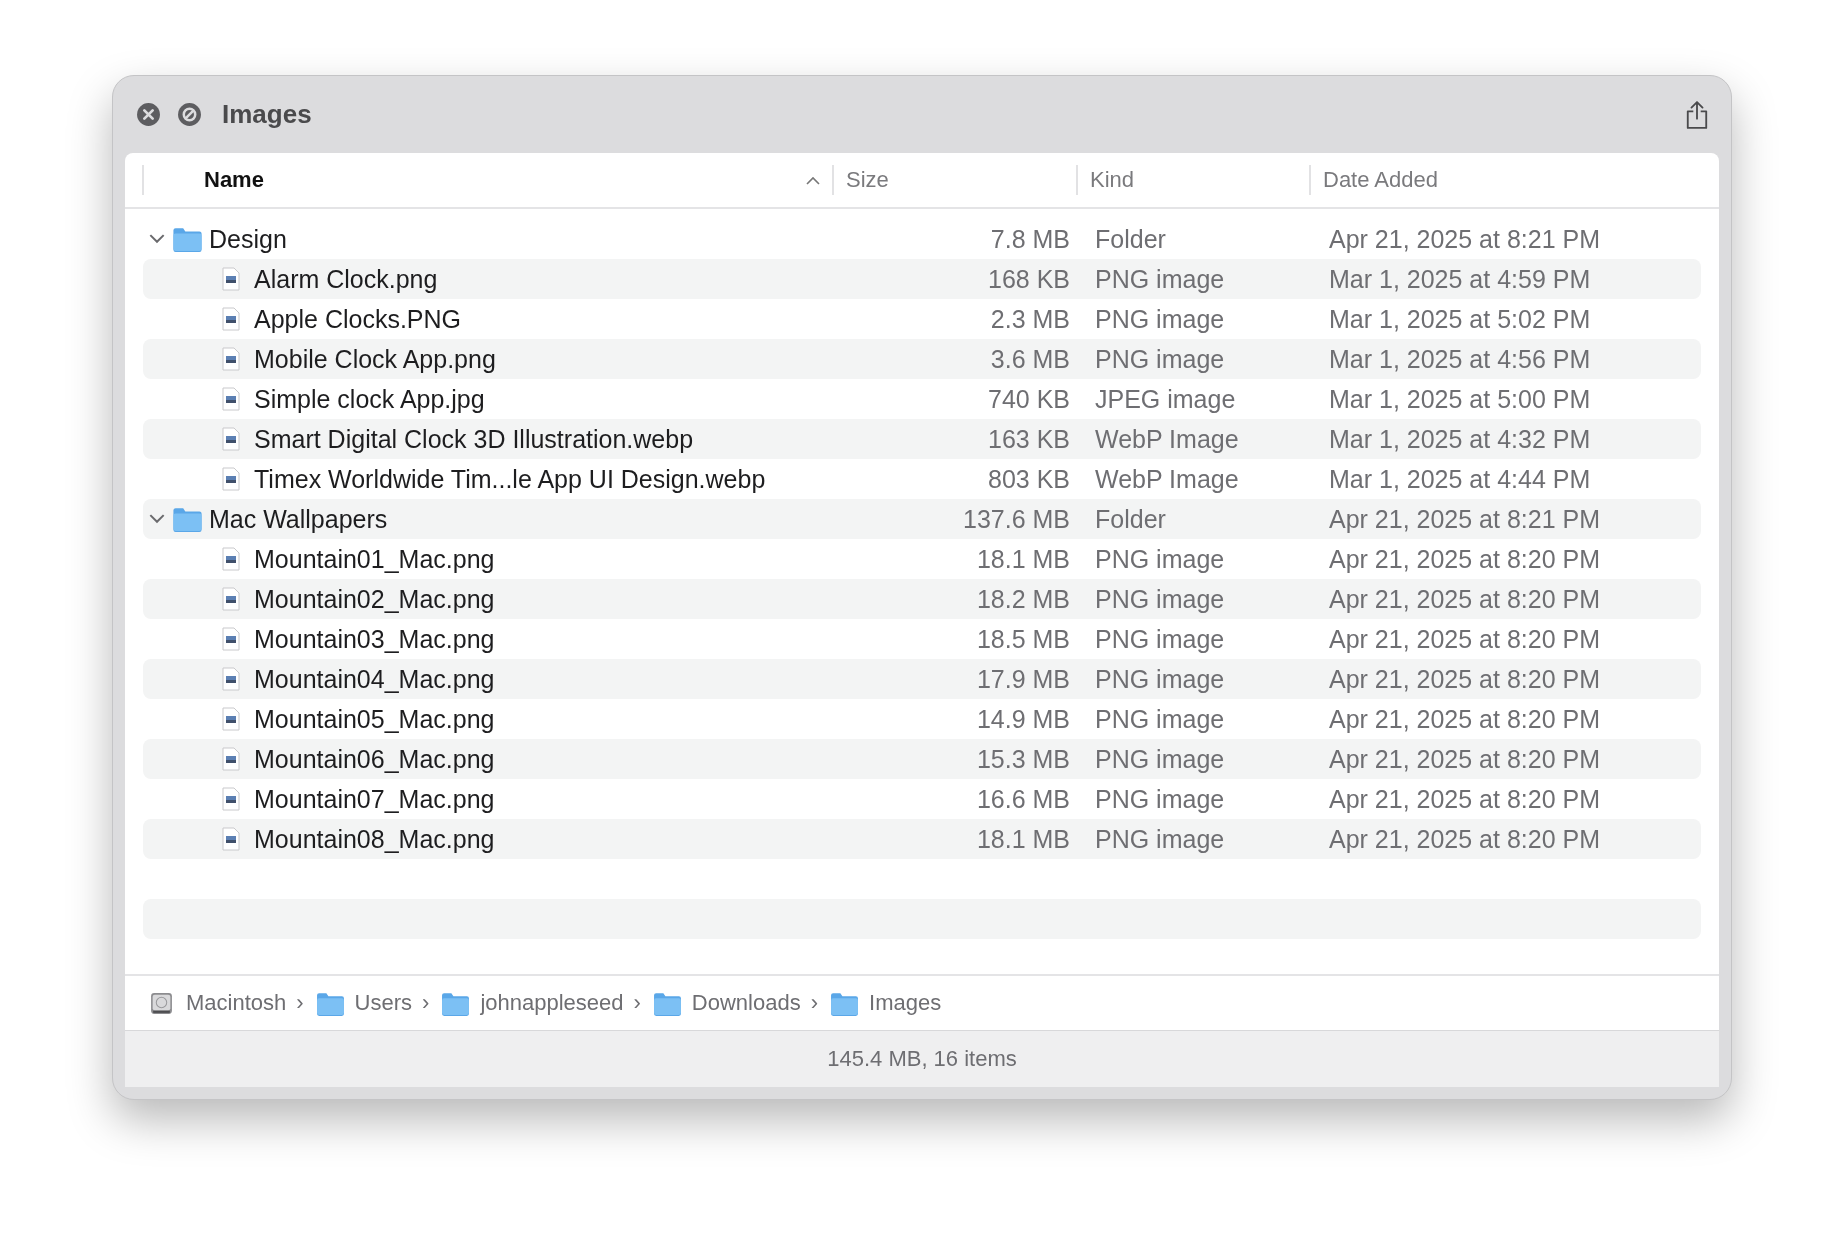 The image size is (1844, 1248). What do you see at coordinates (867, 180) in the screenshot?
I see `column-header: Size` at bounding box center [867, 180].